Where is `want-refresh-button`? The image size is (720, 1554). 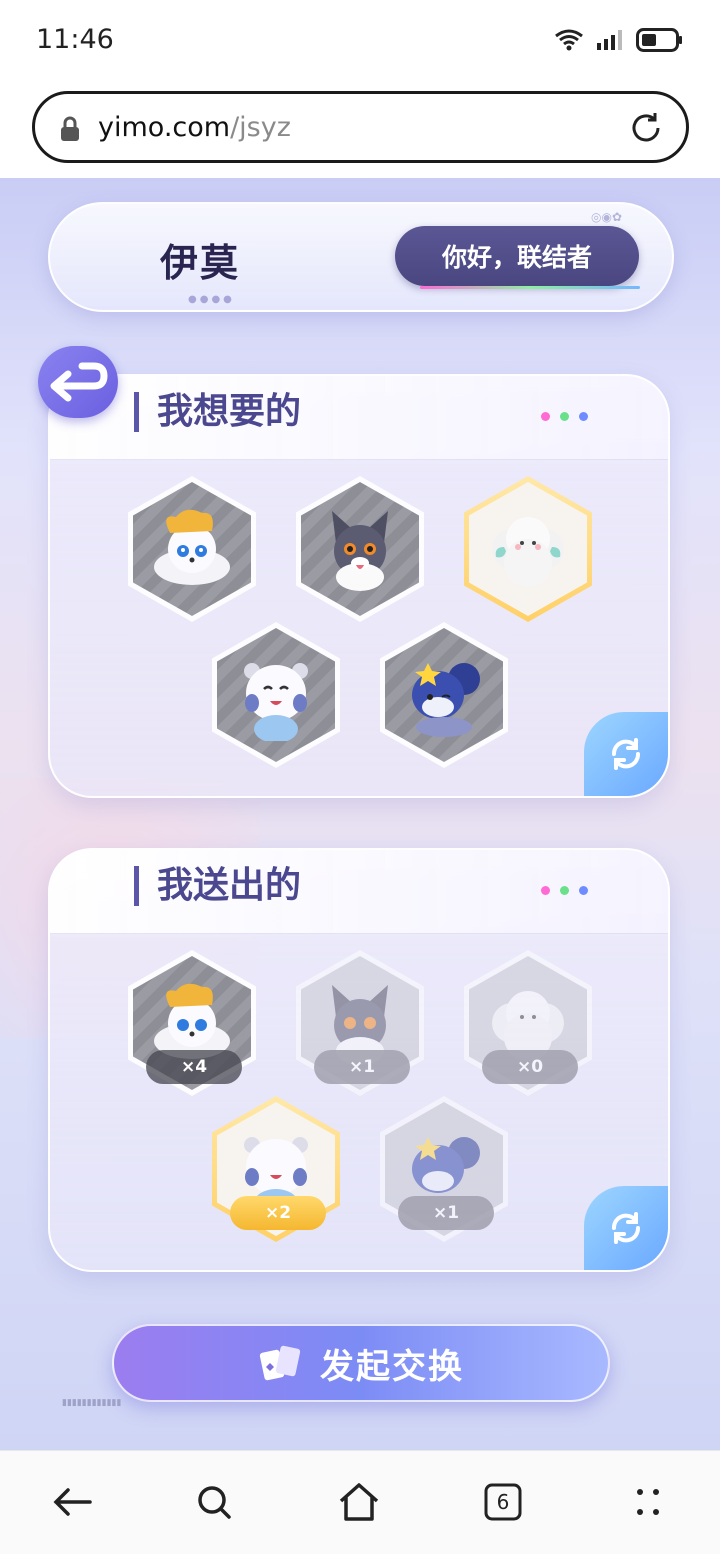 want-refresh-button is located at coordinates (626, 754).